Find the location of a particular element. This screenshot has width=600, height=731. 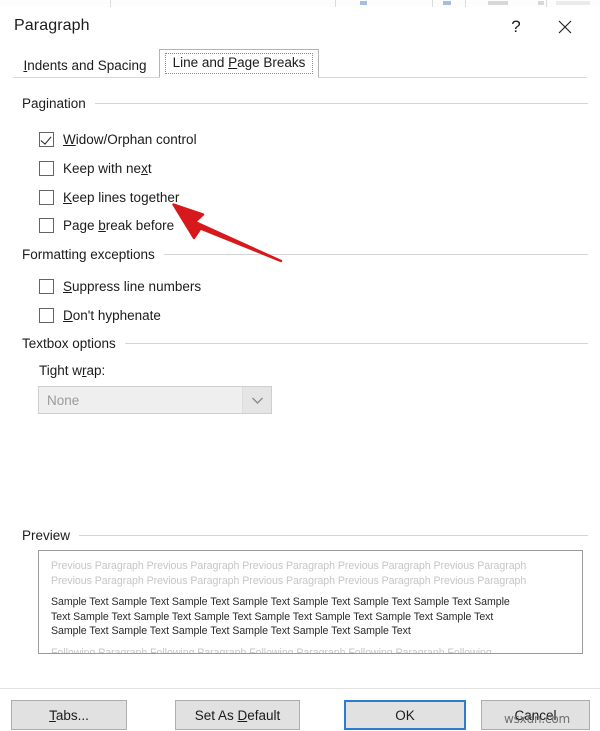

checkbox-widow-orphan-control: Widow/Orphan control is located at coordinates (118, 139).